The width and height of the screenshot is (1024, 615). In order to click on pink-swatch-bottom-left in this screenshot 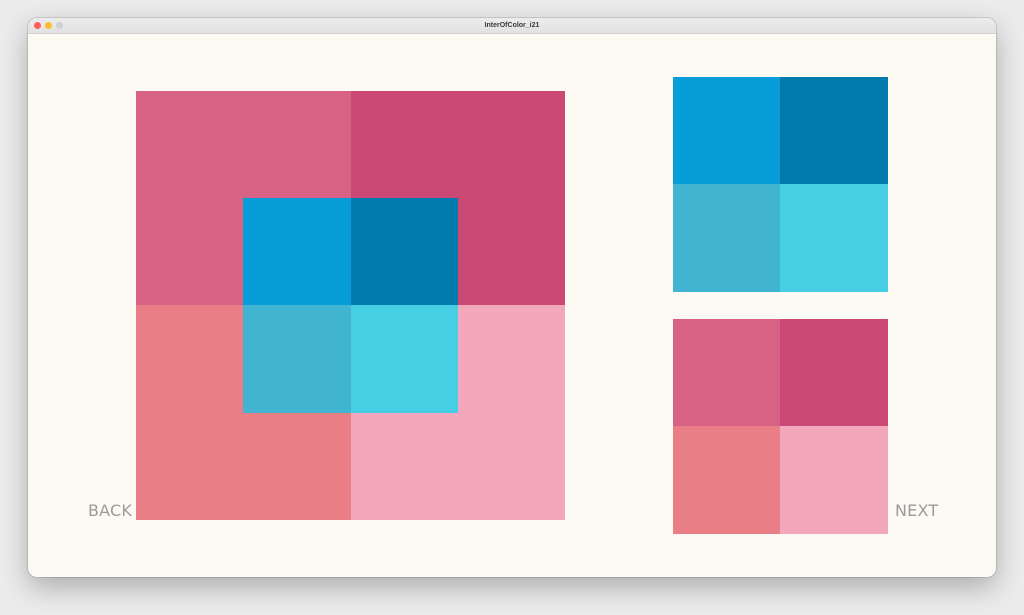, I will do `click(726, 480)`.